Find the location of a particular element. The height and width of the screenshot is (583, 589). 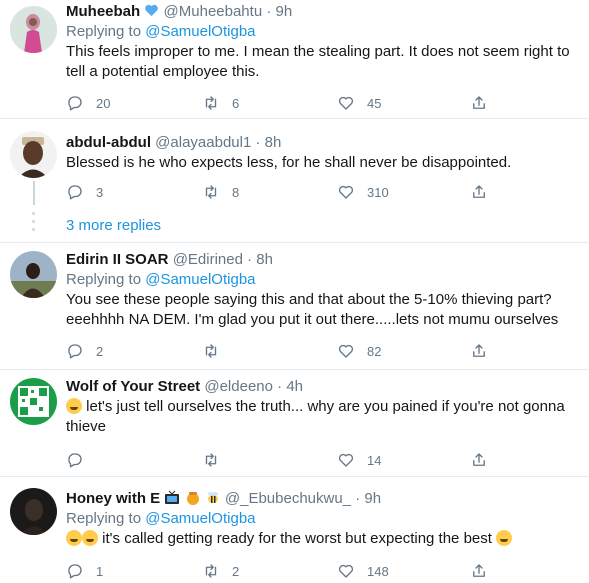

rolling-laughing-emoji-icon is located at coordinates (504, 538).